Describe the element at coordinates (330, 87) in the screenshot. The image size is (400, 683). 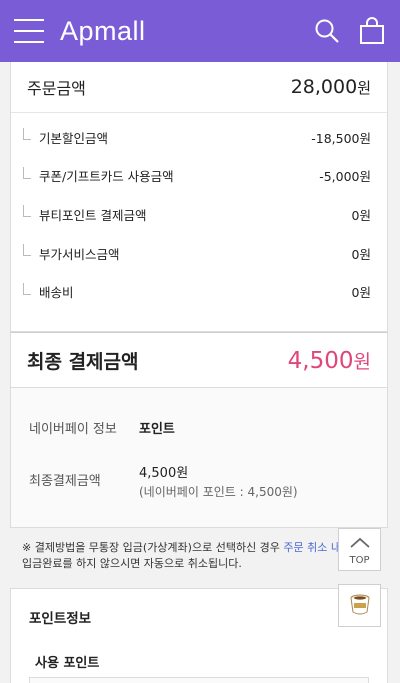
I see `order-total-value: 28,000원` at that location.